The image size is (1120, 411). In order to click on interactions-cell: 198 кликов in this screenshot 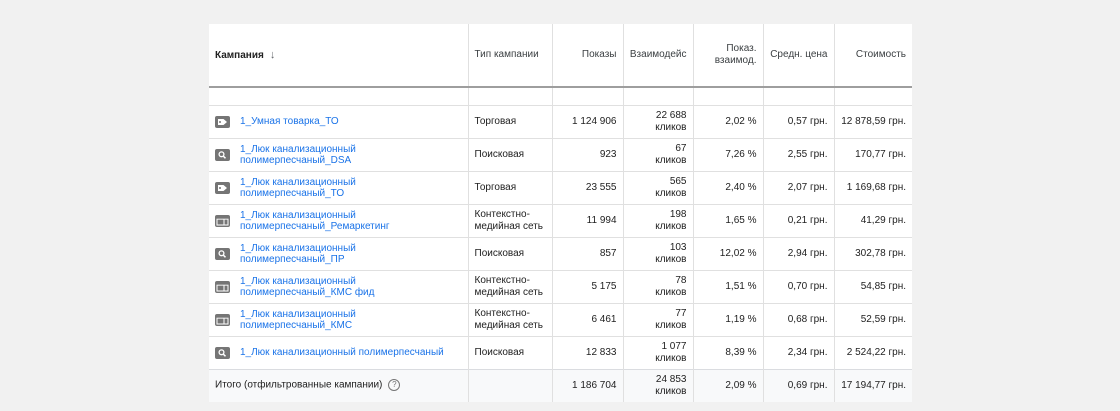, I will do `click(658, 220)`.